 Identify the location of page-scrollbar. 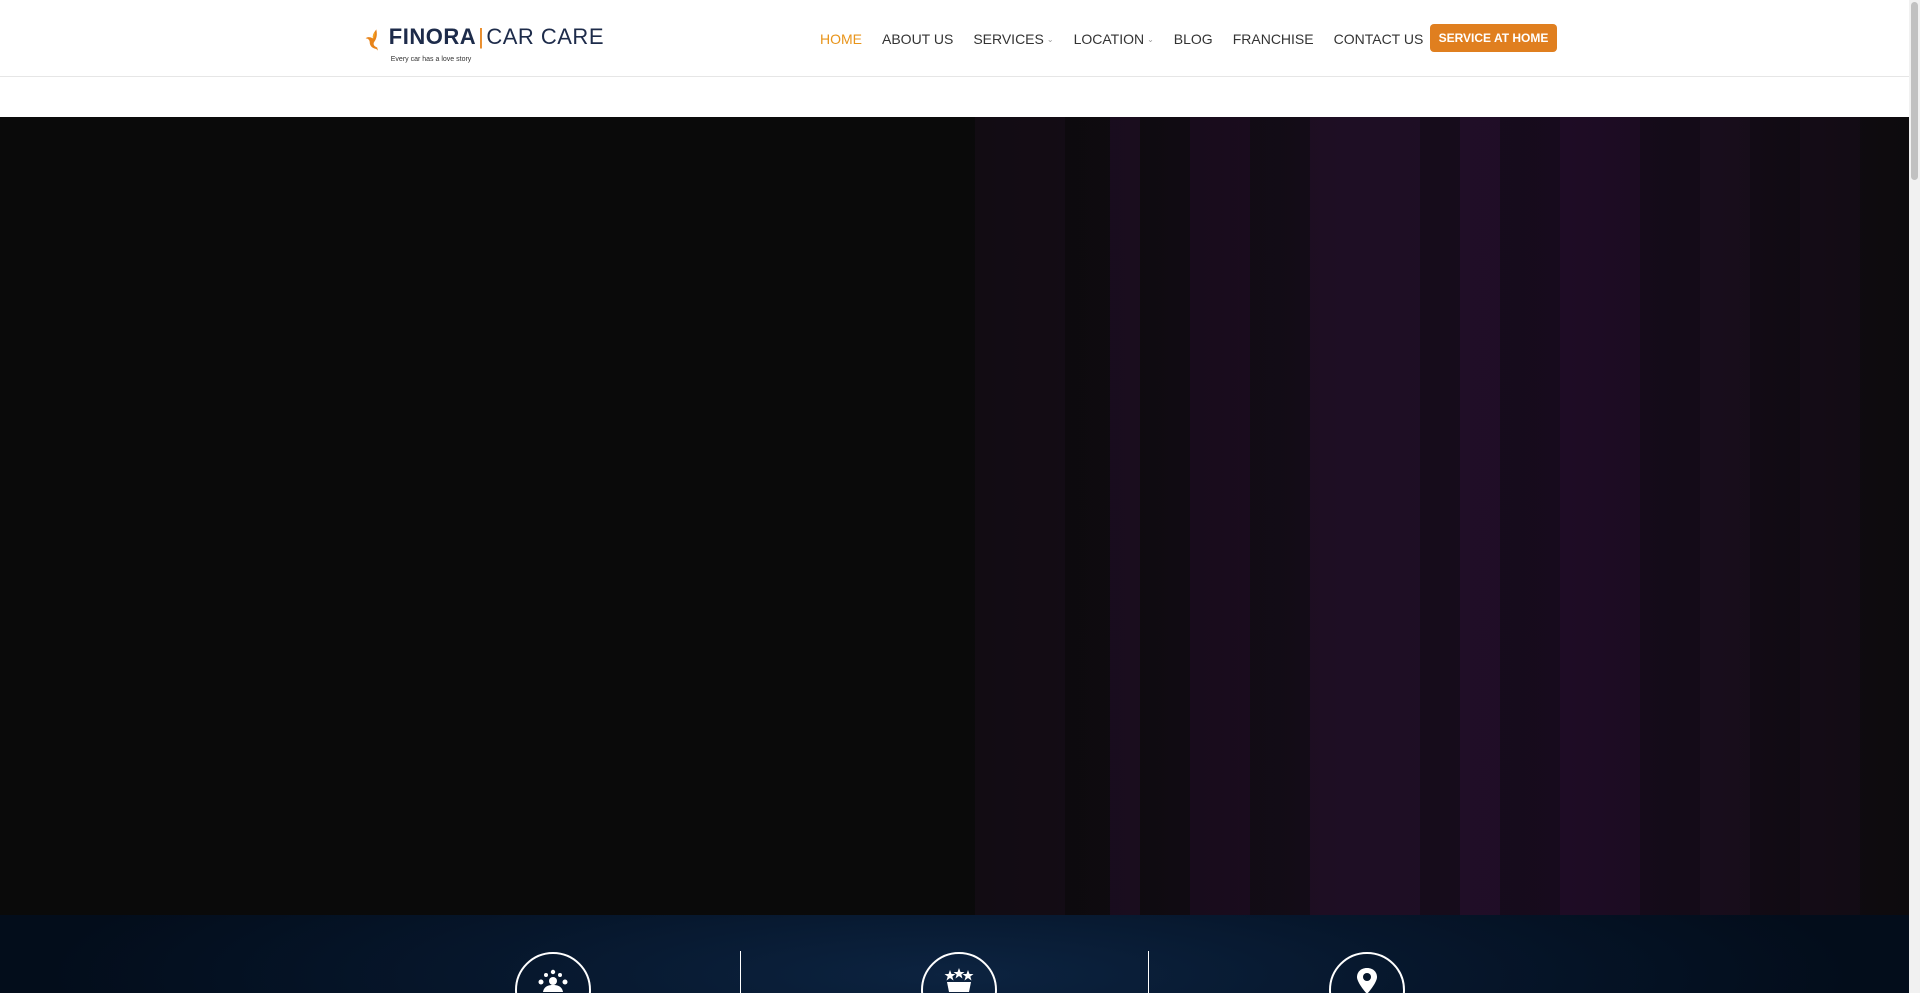
(1914, 496).